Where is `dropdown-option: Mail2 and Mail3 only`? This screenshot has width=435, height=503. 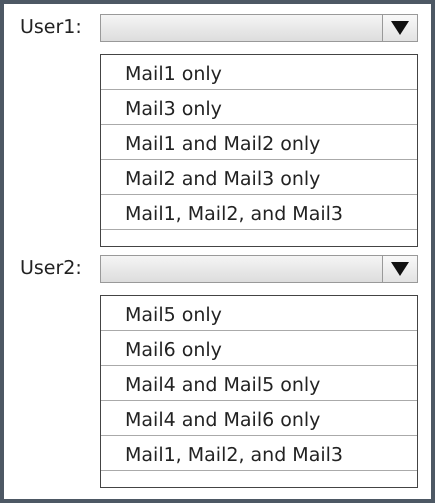 dropdown-option: Mail2 and Mail3 only is located at coordinates (259, 177).